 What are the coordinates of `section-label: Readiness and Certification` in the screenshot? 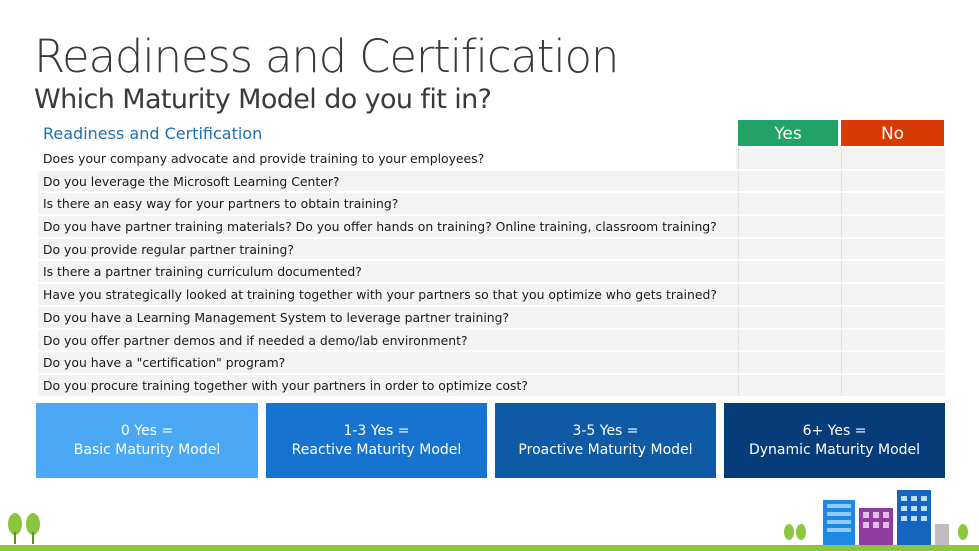 It's located at (153, 133).